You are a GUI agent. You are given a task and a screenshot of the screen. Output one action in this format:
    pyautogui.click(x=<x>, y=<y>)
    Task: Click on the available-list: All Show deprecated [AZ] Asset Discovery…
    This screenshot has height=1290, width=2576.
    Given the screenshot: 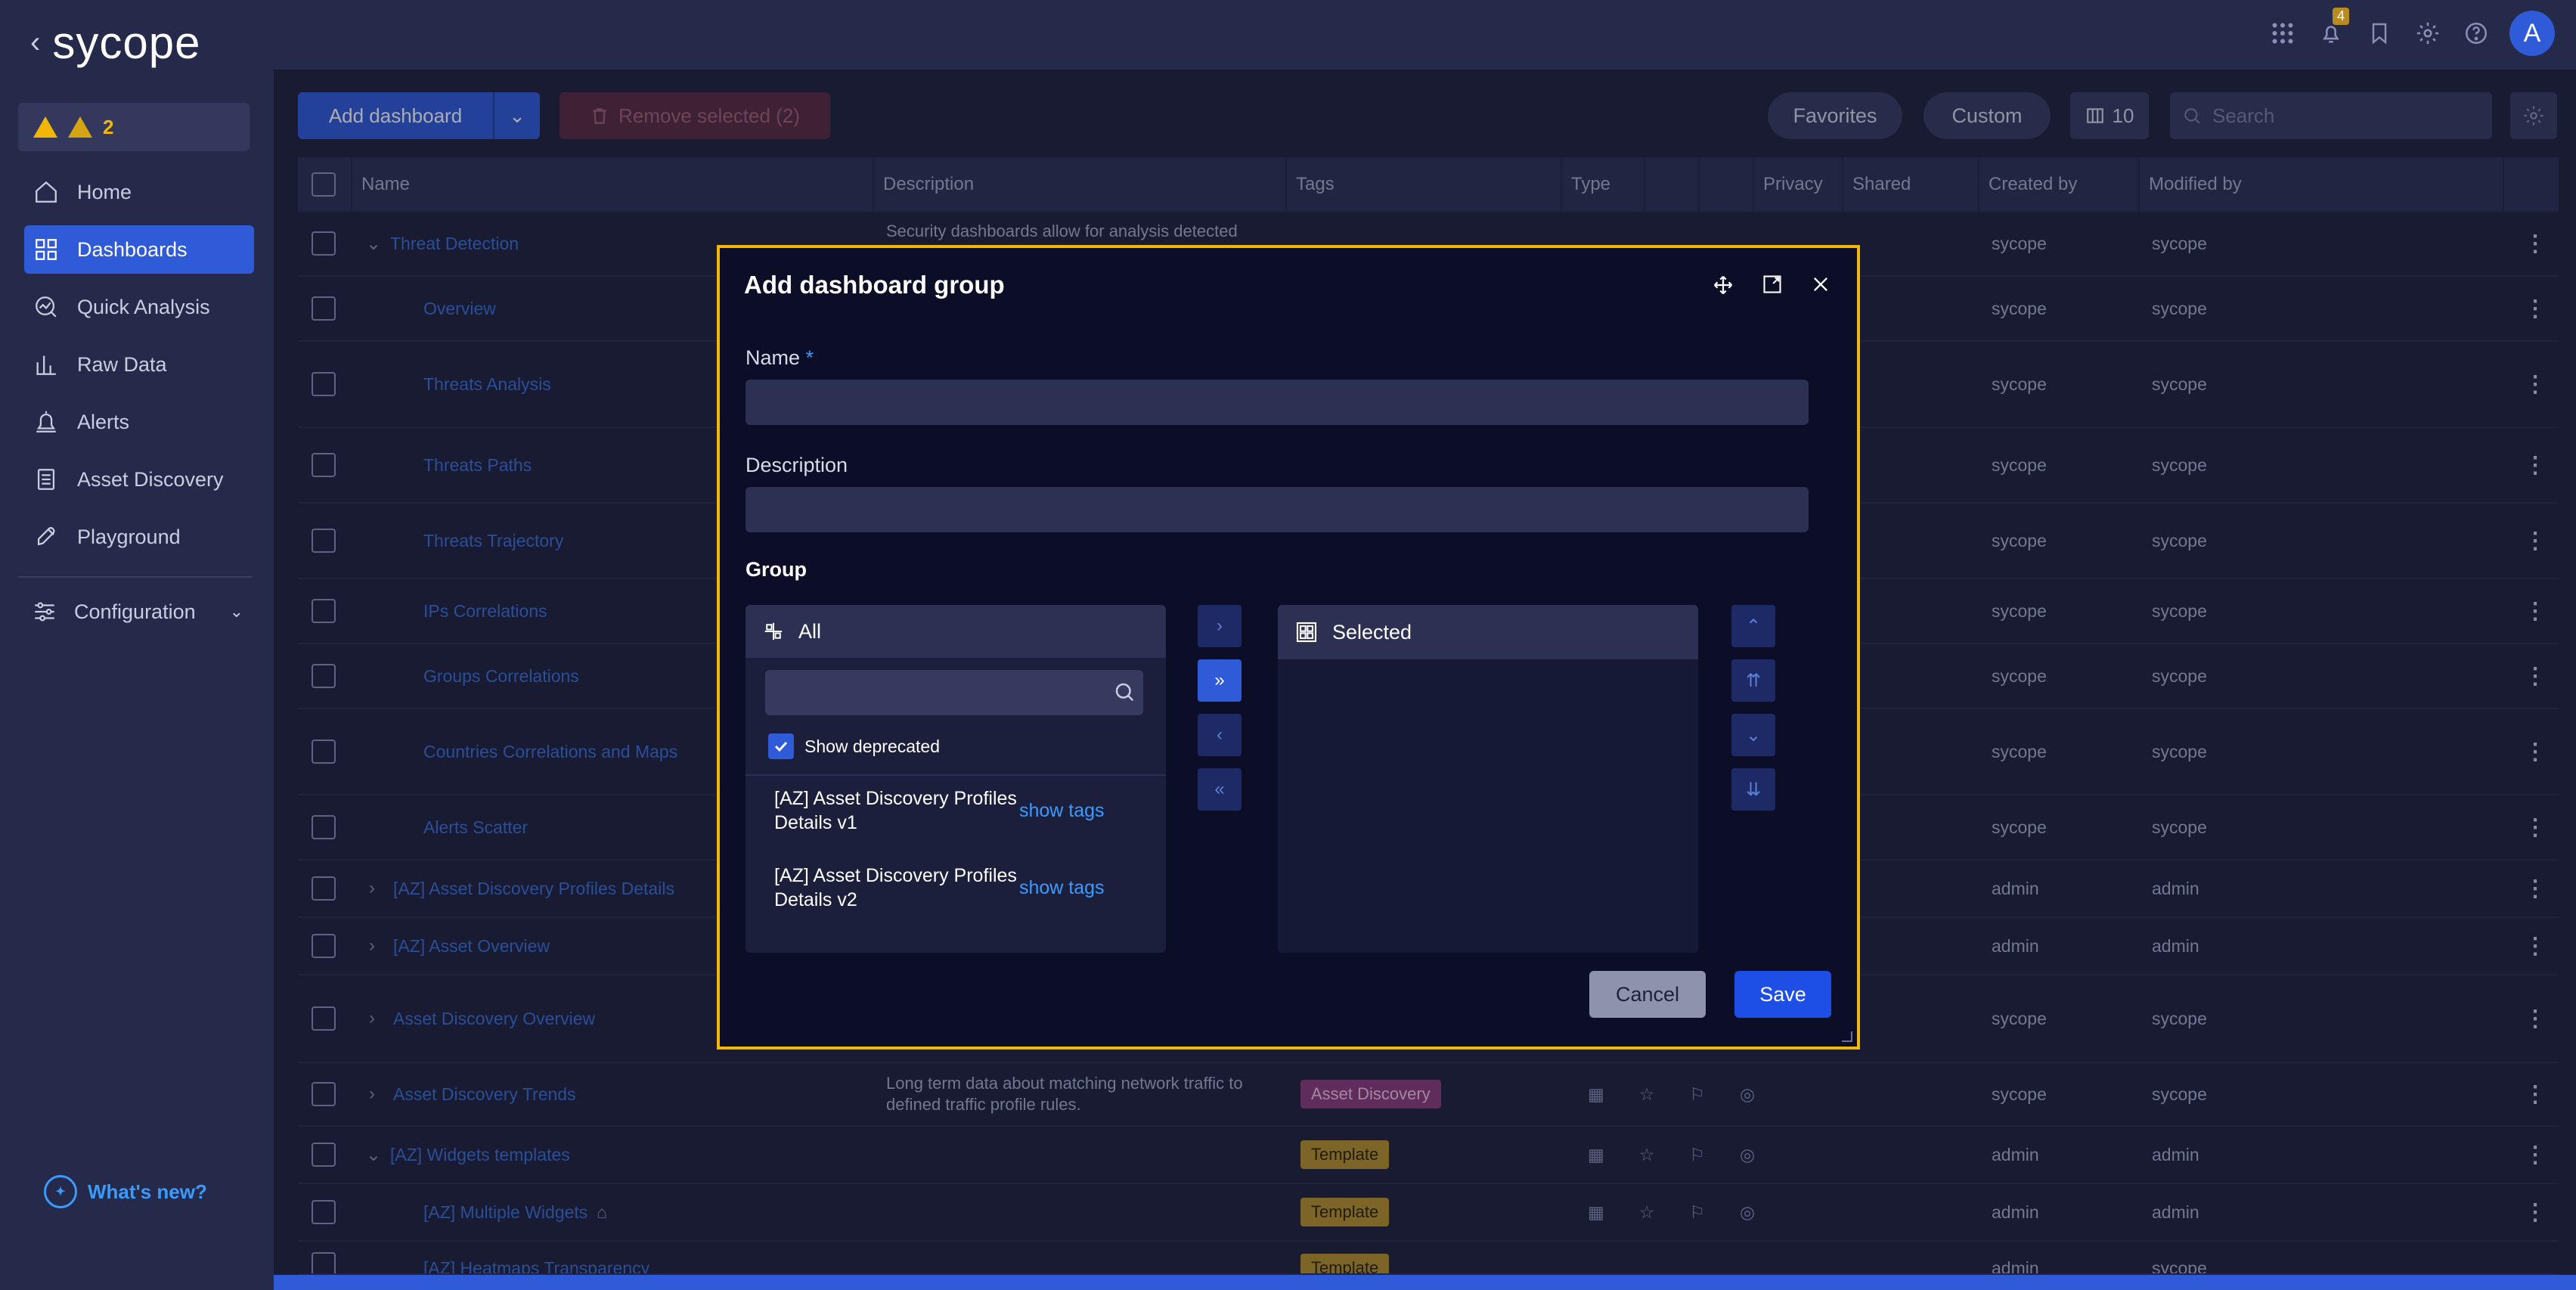 What is the action you would take?
    pyautogui.click(x=956, y=779)
    